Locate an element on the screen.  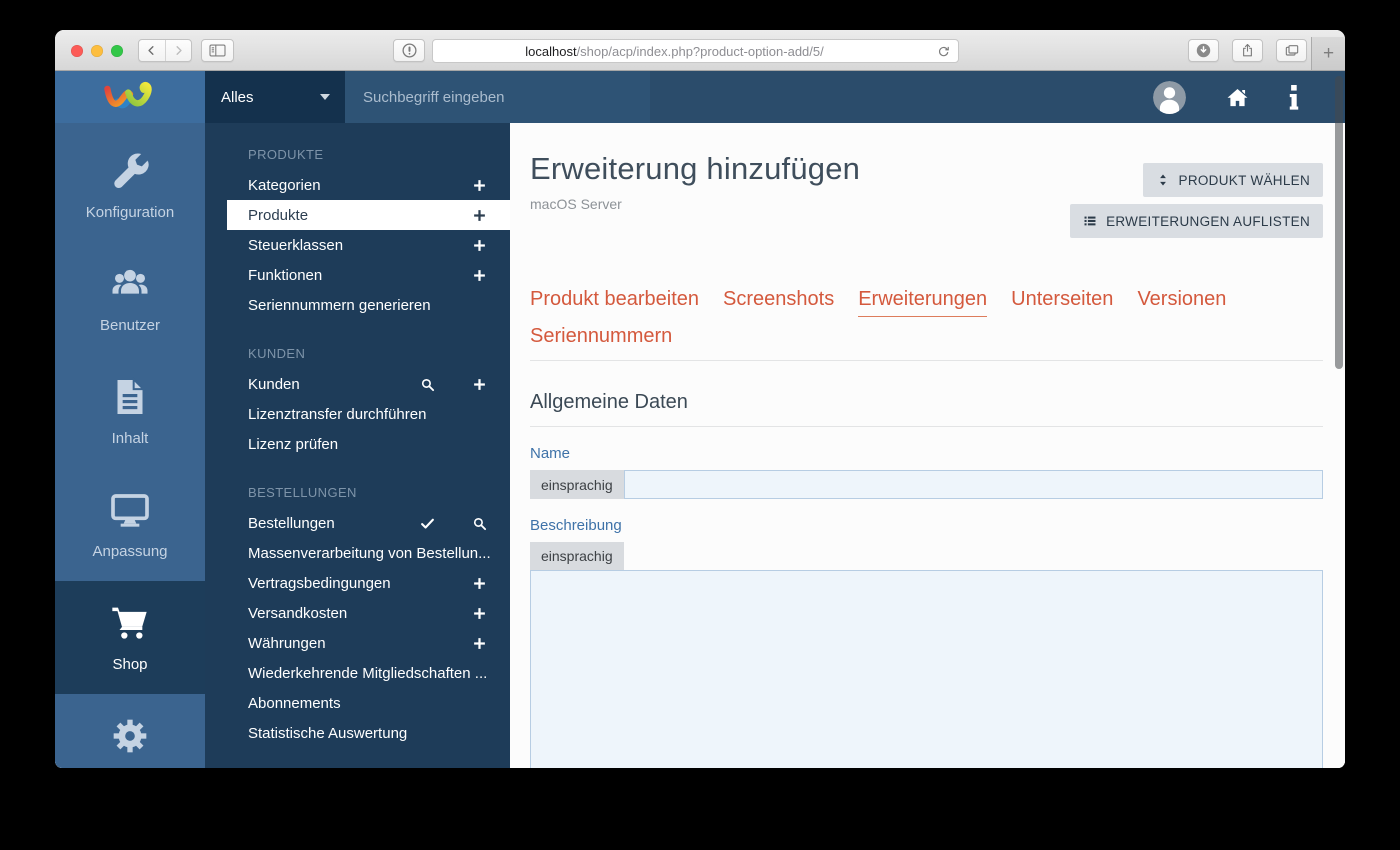
action-erweiterungen-auflisten: ERWEITERUNGEN AUFLISTEN is located at coordinates (1196, 221).